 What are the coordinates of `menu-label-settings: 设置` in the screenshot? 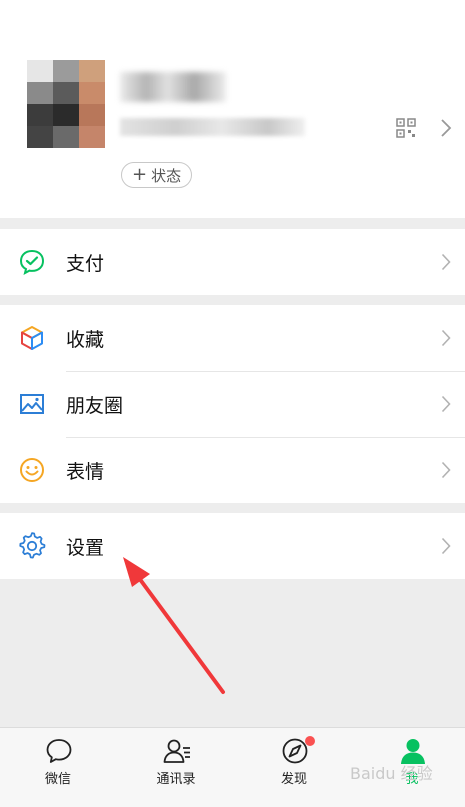 It's located at (85, 547).